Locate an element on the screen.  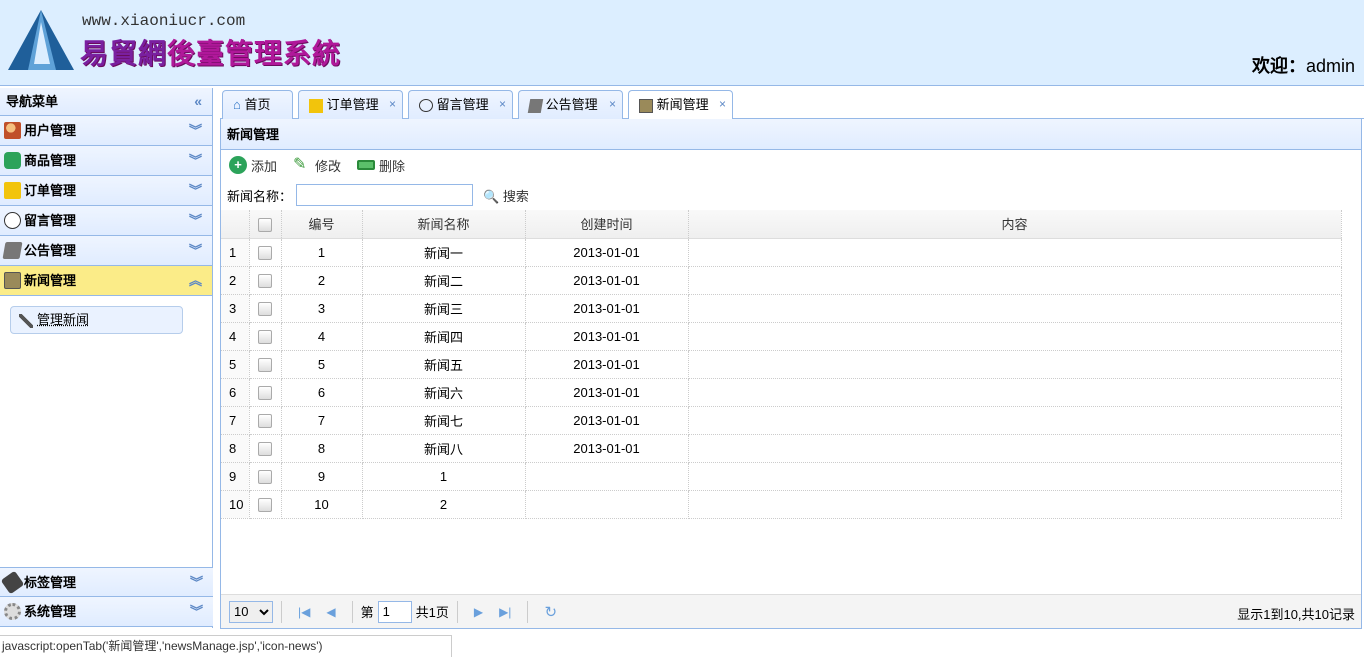
table-row: 8 8 新闻八 2013-01-01 is located at coordinates (781, 448).